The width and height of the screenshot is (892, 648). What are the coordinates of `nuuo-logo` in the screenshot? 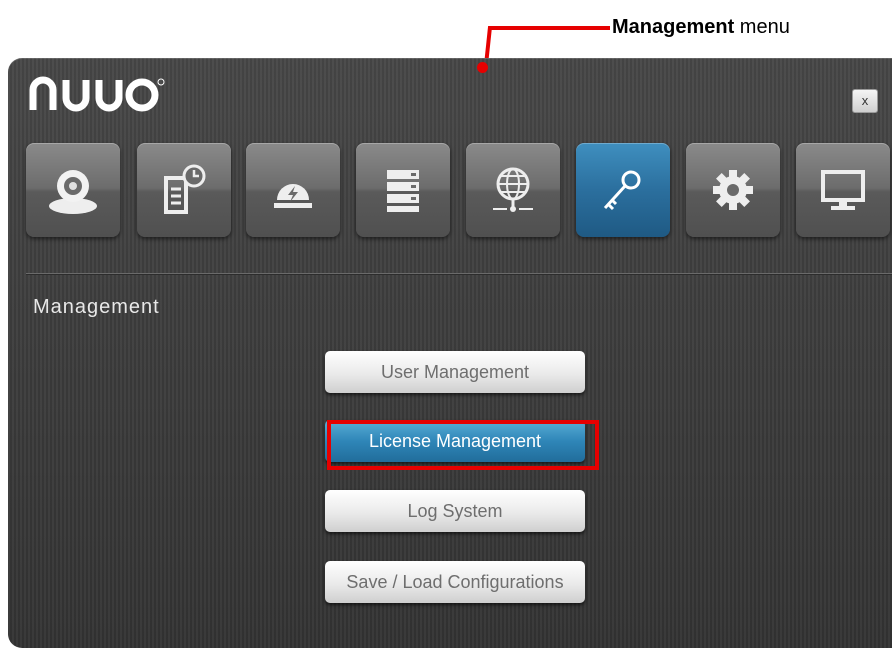 It's located at (97, 94).